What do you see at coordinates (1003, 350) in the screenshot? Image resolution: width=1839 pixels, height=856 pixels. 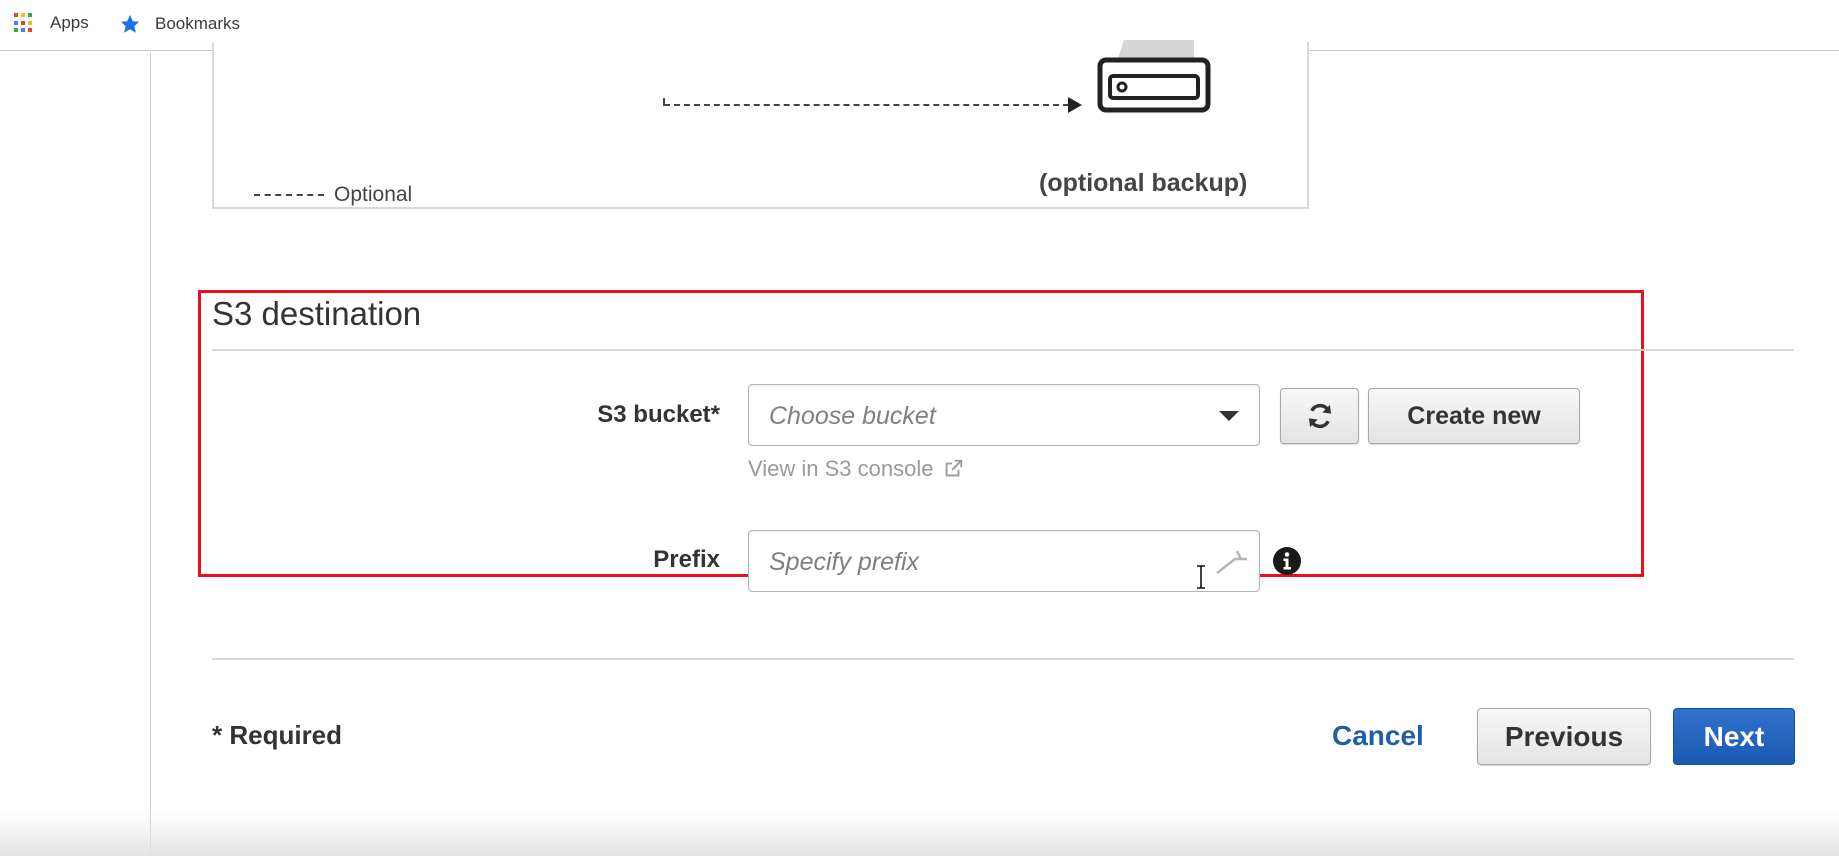 I see `section-divider` at bounding box center [1003, 350].